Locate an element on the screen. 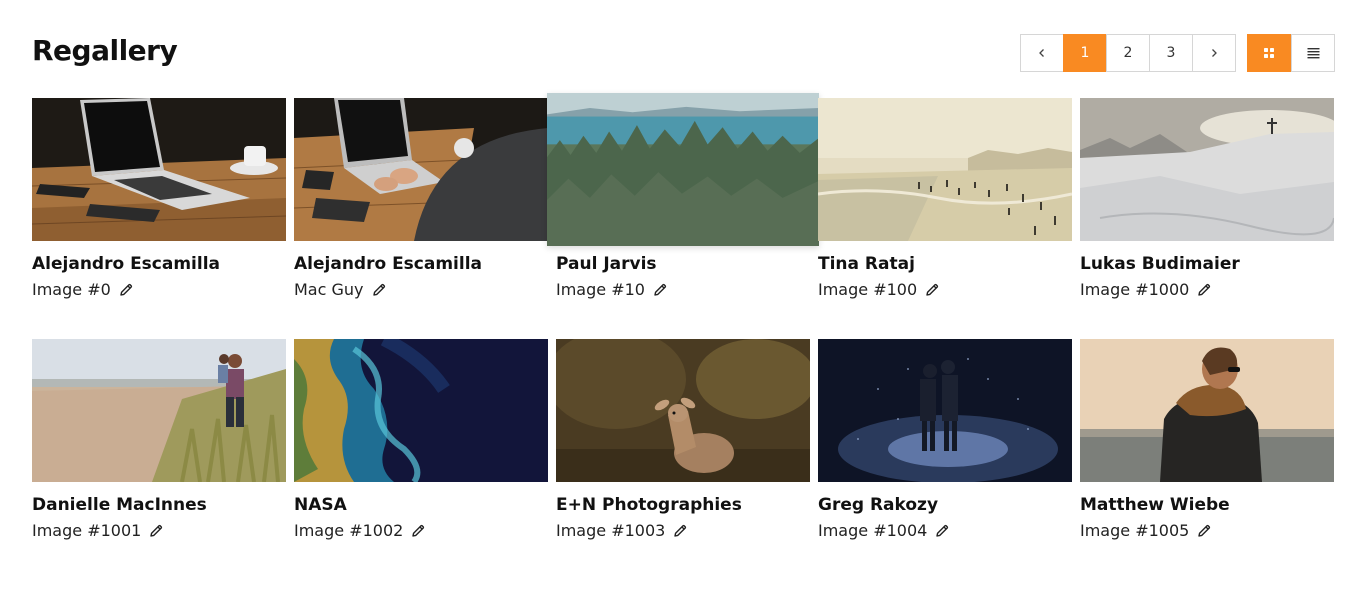 The height and width of the screenshot is (603, 1365). prev-page-button is located at coordinates (1042, 53).